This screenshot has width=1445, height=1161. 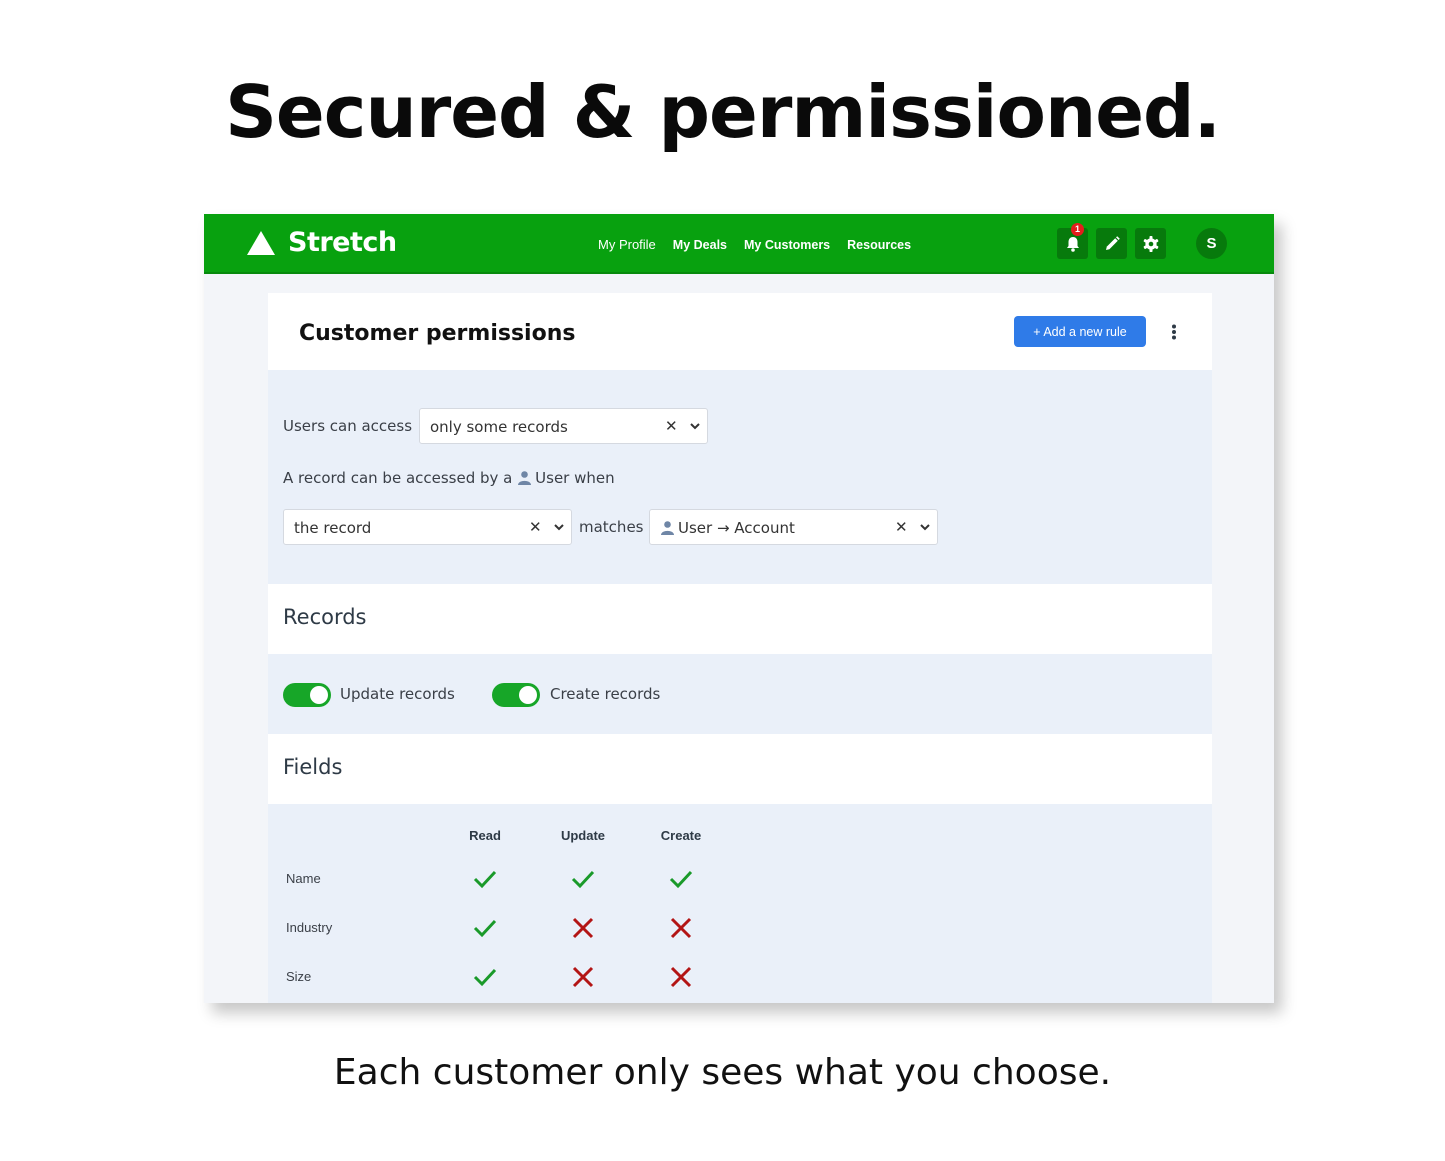 I want to click on user-account-text: User → Account, so click(x=736, y=528).